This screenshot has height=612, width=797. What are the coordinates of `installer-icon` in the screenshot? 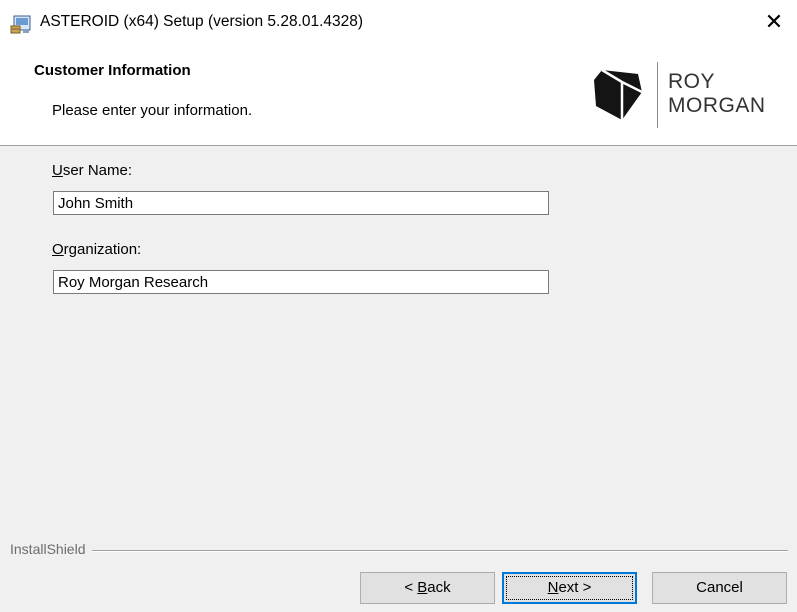 It's located at (20, 24).